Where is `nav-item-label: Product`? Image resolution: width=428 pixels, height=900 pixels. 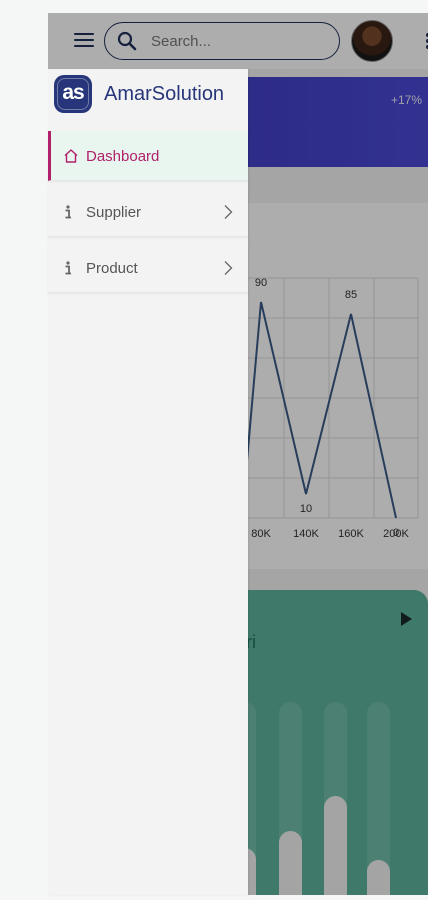 nav-item-label: Product is located at coordinates (112, 268).